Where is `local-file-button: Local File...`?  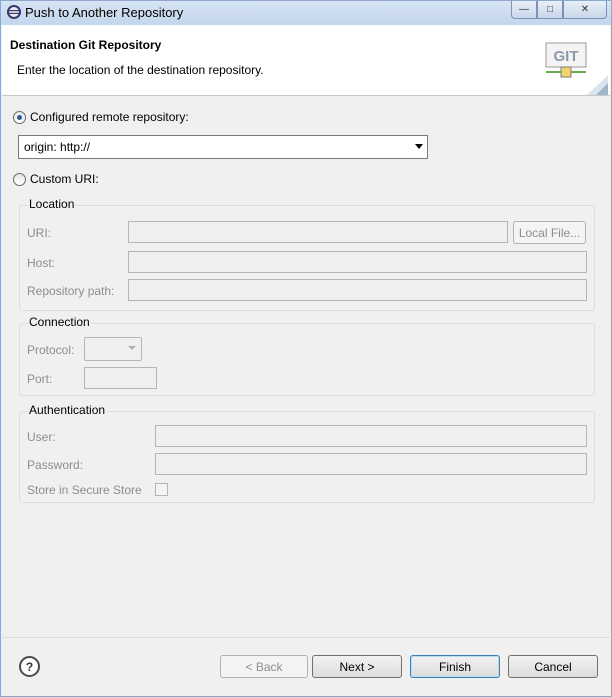
local-file-button: Local File... is located at coordinates (549, 232).